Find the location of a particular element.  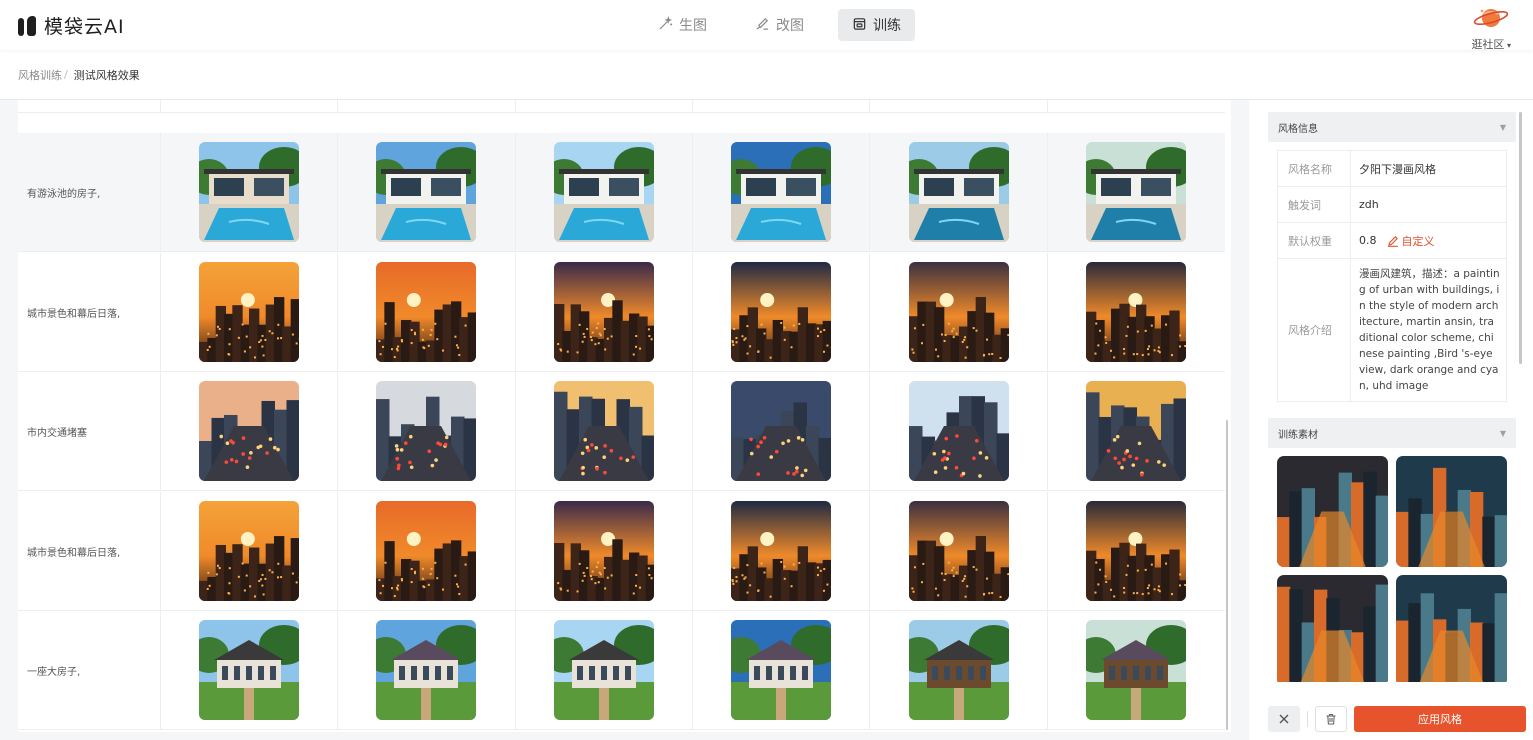

weight-value: 0.8 is located at coordinates (1368, 240).